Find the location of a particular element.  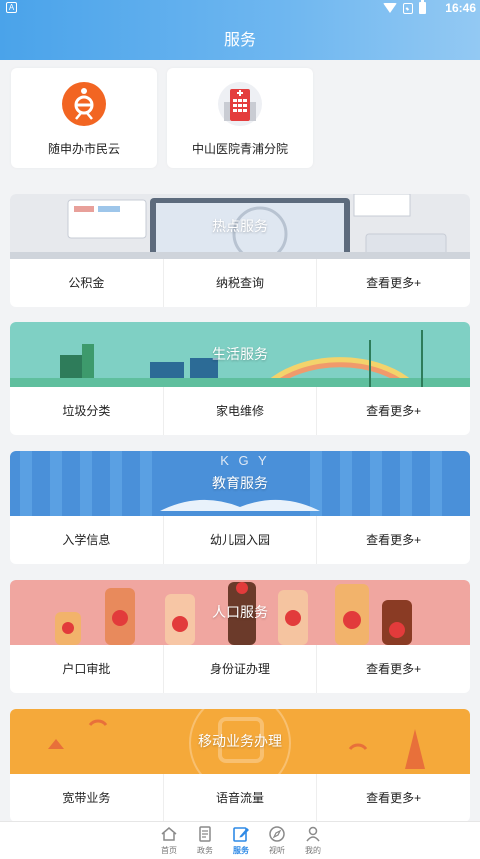

nav-label: 首页 is located at coordinates (169, 850).